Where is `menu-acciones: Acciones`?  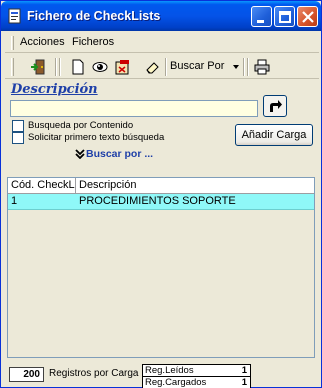
menu-acciones: Acciones is located at coordinates (42, 42).